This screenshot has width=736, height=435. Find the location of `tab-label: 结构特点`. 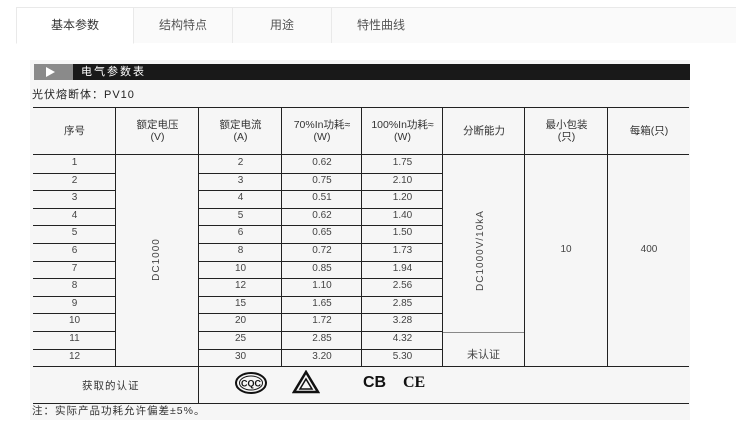

tab-label: 结构特点 is located at coordinates (182, 25).